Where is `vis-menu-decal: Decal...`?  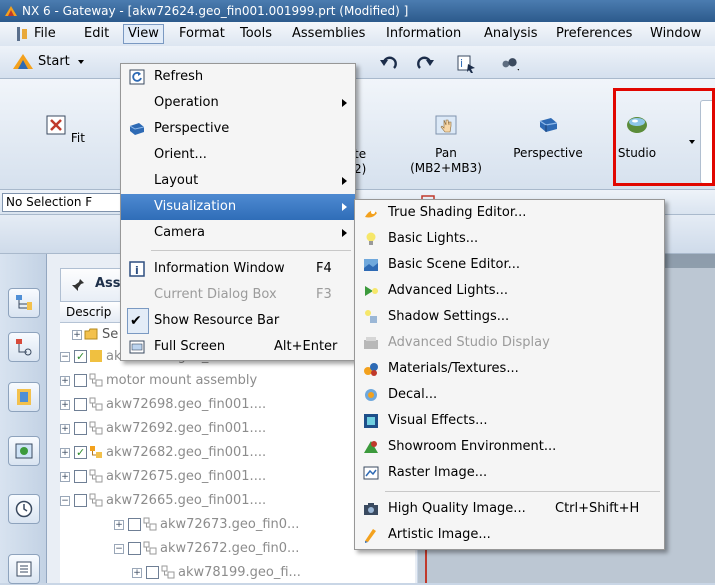
vis-menu-decal: Decal... is located at coordinates (509, 395).